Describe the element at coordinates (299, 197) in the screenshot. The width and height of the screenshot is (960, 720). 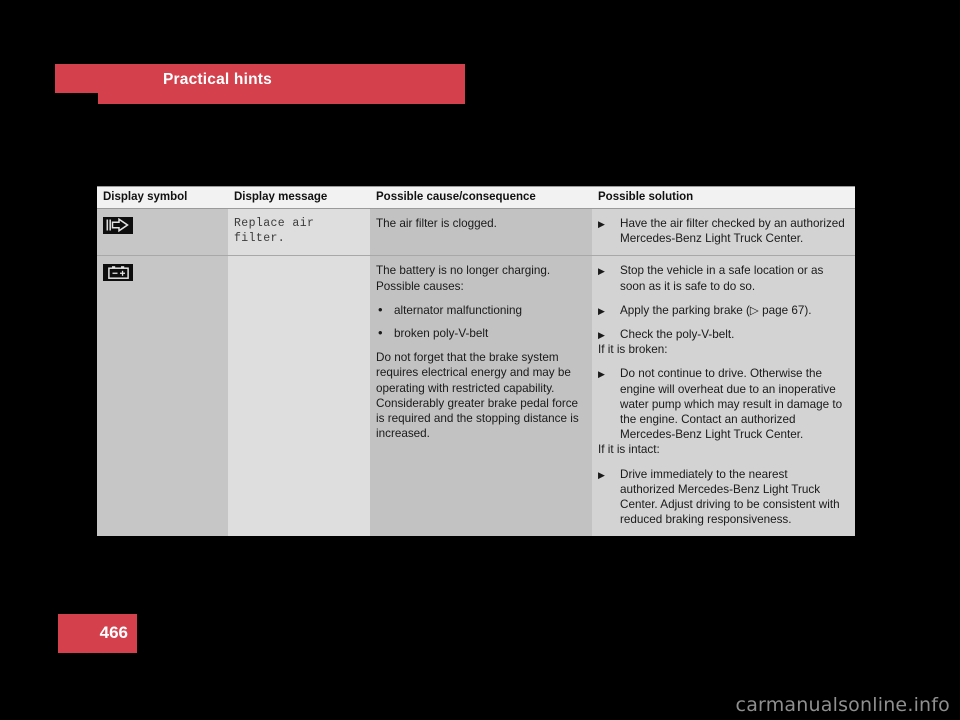
I see `column-header-display-message: Display message` at that location.